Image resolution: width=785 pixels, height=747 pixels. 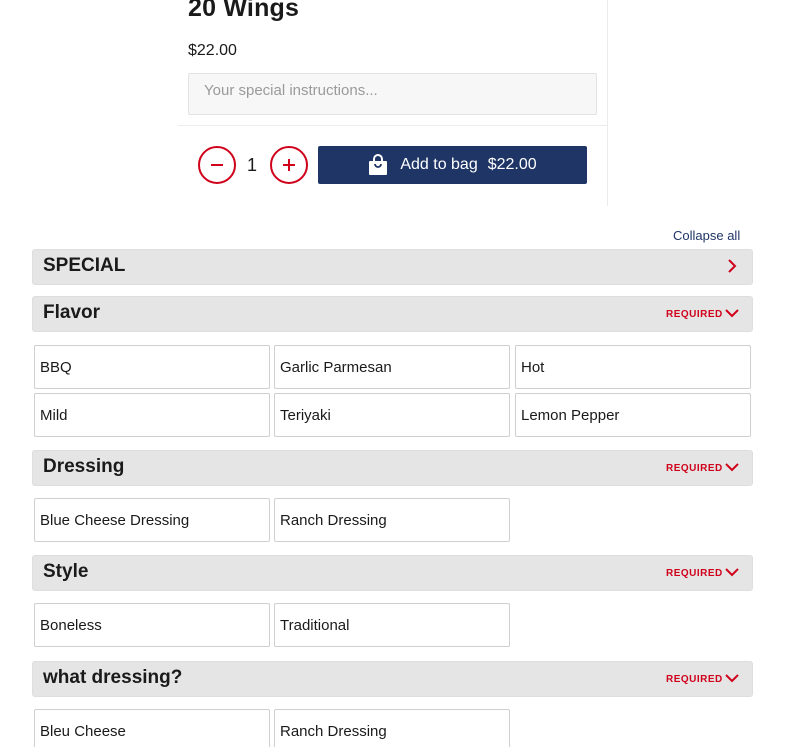 I want to click on option-mild: Mild, so click(x=152, y=415).